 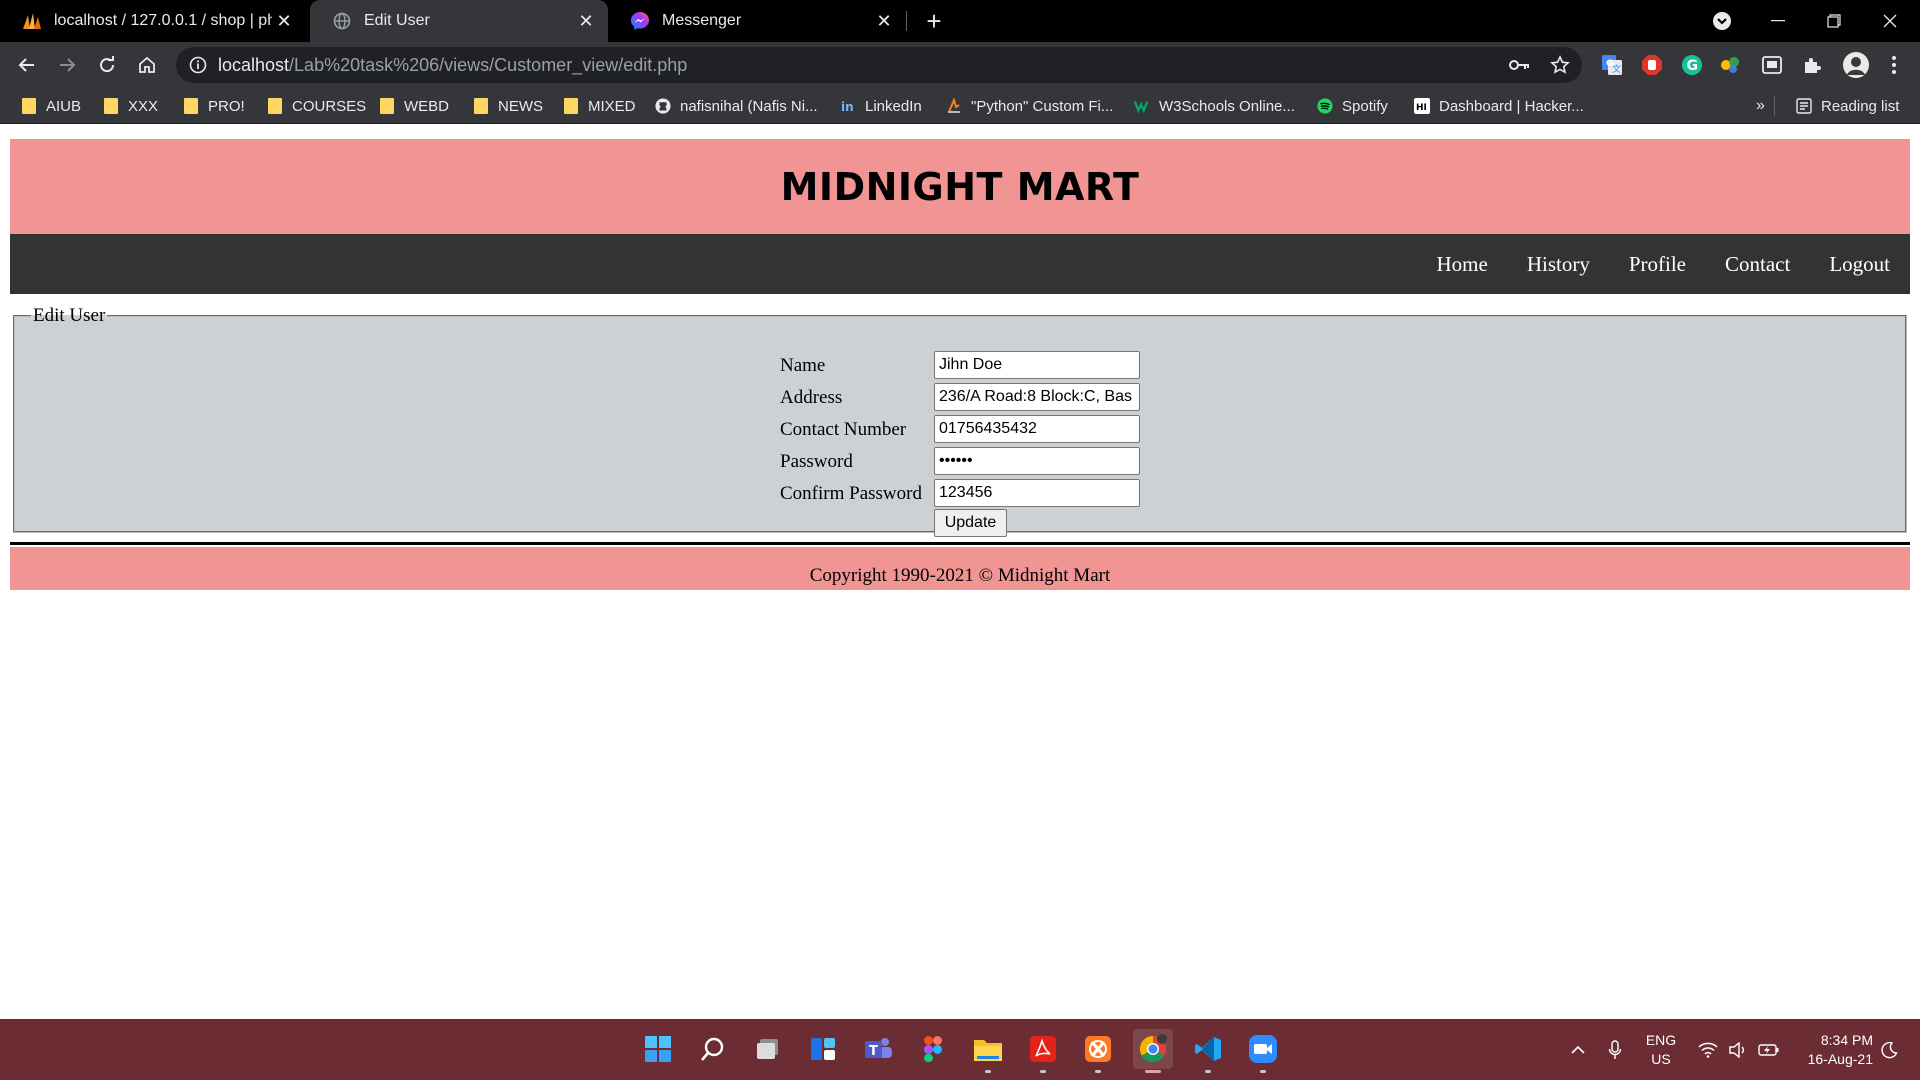 I want to click on nav-link-contact: Contact, so click(x=1757, y=264).